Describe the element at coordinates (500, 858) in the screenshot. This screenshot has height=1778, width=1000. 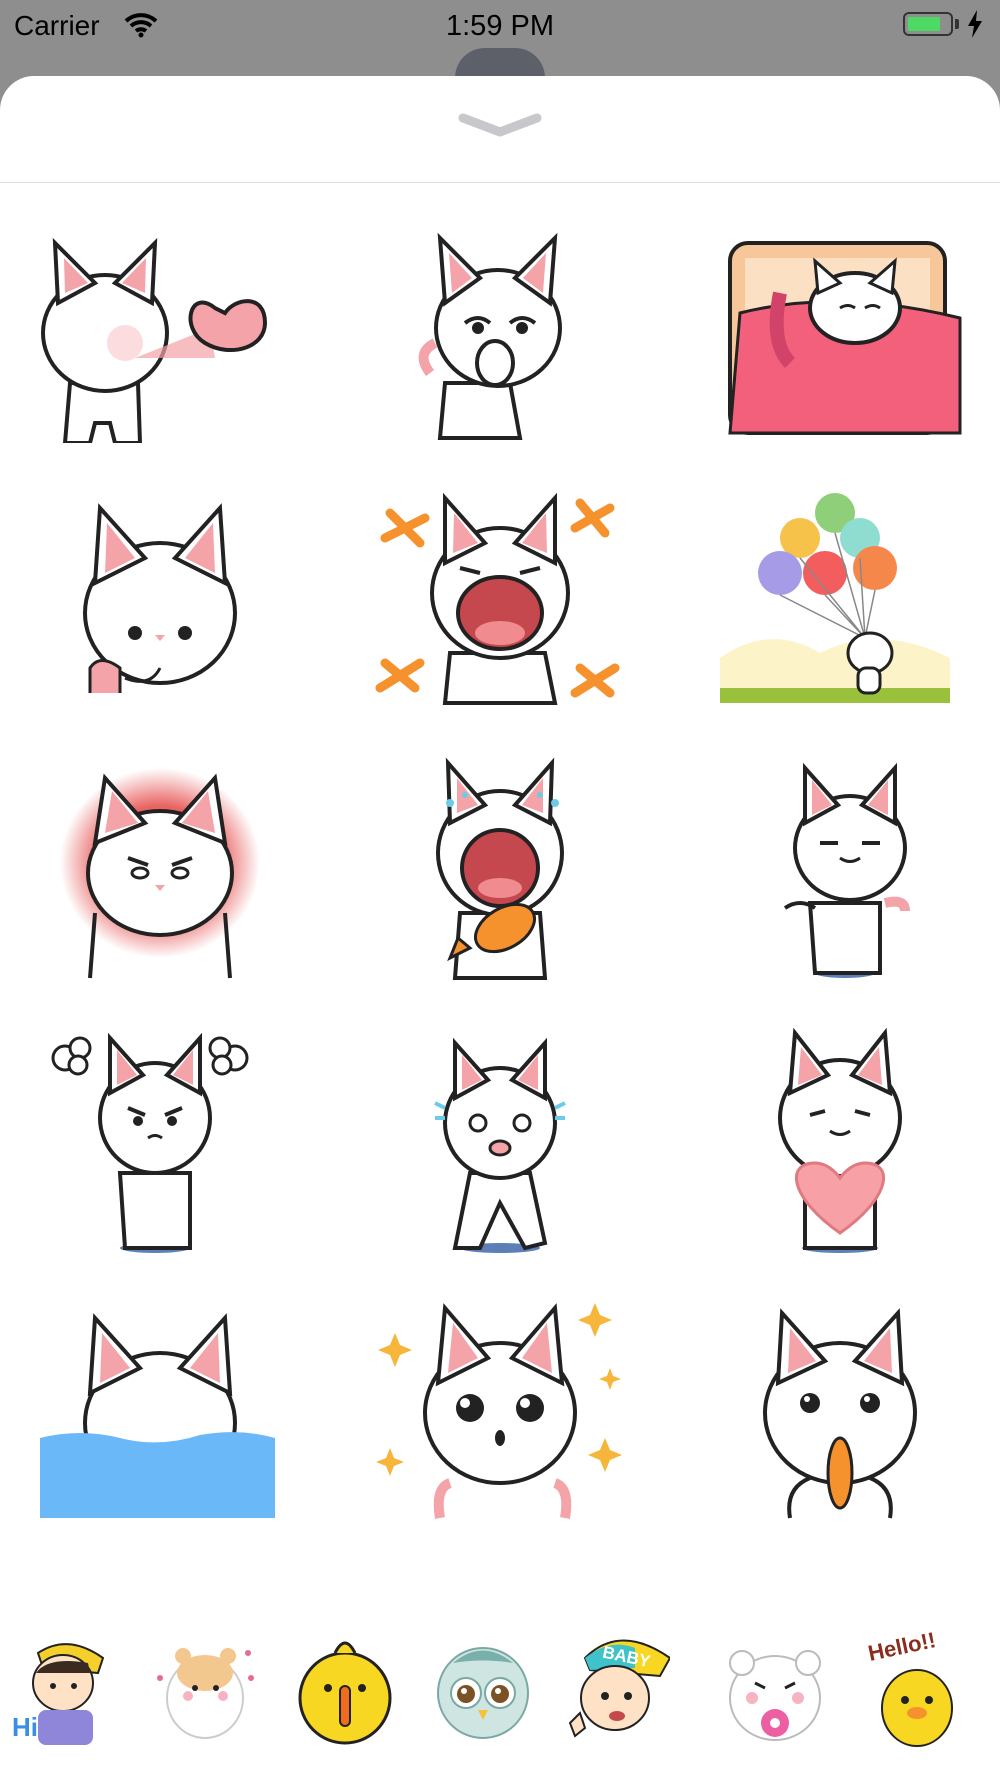
I see `sticker-cat-crying-with-fish` at that location.